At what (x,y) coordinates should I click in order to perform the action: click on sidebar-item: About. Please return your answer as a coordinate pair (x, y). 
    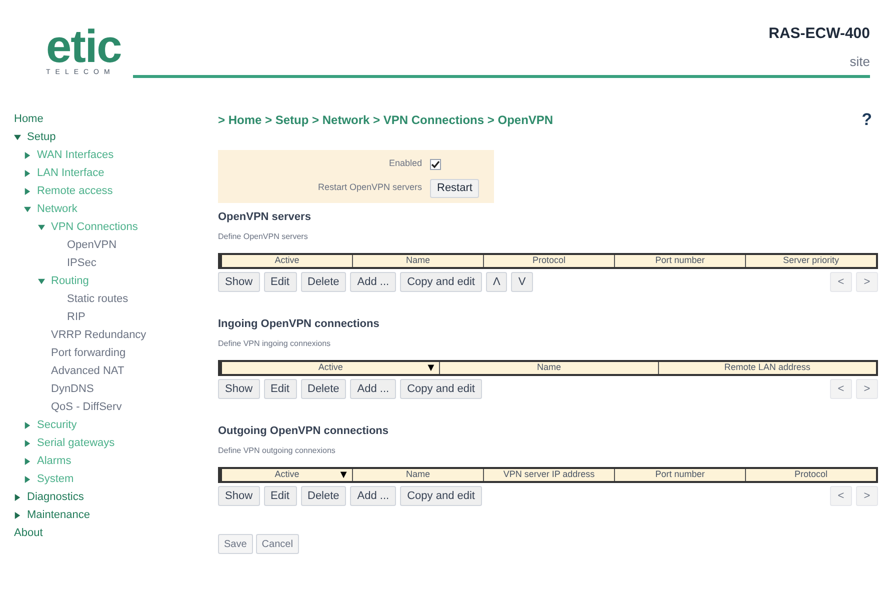
    Looking at the image, I should click on (28, 533).